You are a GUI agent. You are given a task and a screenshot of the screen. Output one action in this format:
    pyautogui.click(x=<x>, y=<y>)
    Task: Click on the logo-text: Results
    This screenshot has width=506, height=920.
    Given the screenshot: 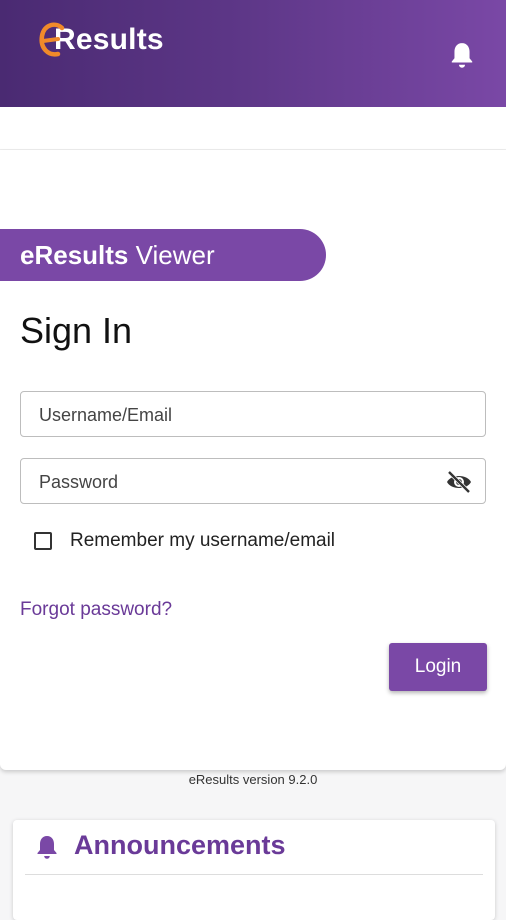 What is the action you would take?
    pyautogui.click(x=109, y=39)
    